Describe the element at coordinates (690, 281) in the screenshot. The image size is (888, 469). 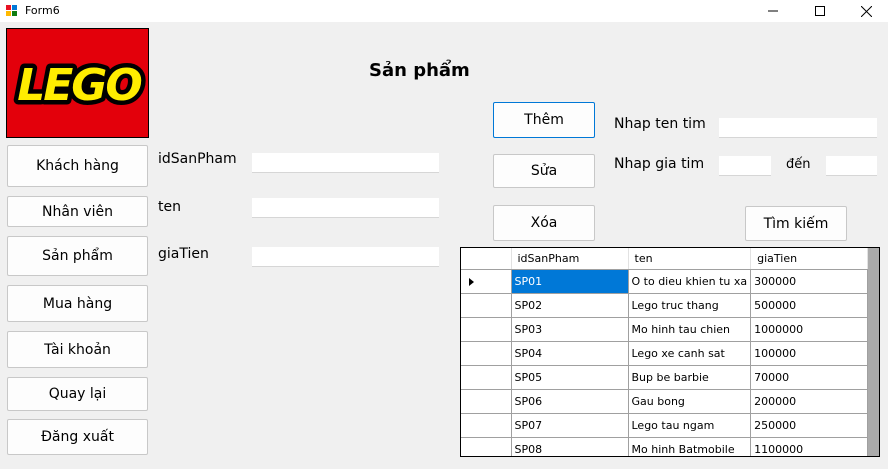
I see `cell-name: O to dieu khien tu xa` at that location.